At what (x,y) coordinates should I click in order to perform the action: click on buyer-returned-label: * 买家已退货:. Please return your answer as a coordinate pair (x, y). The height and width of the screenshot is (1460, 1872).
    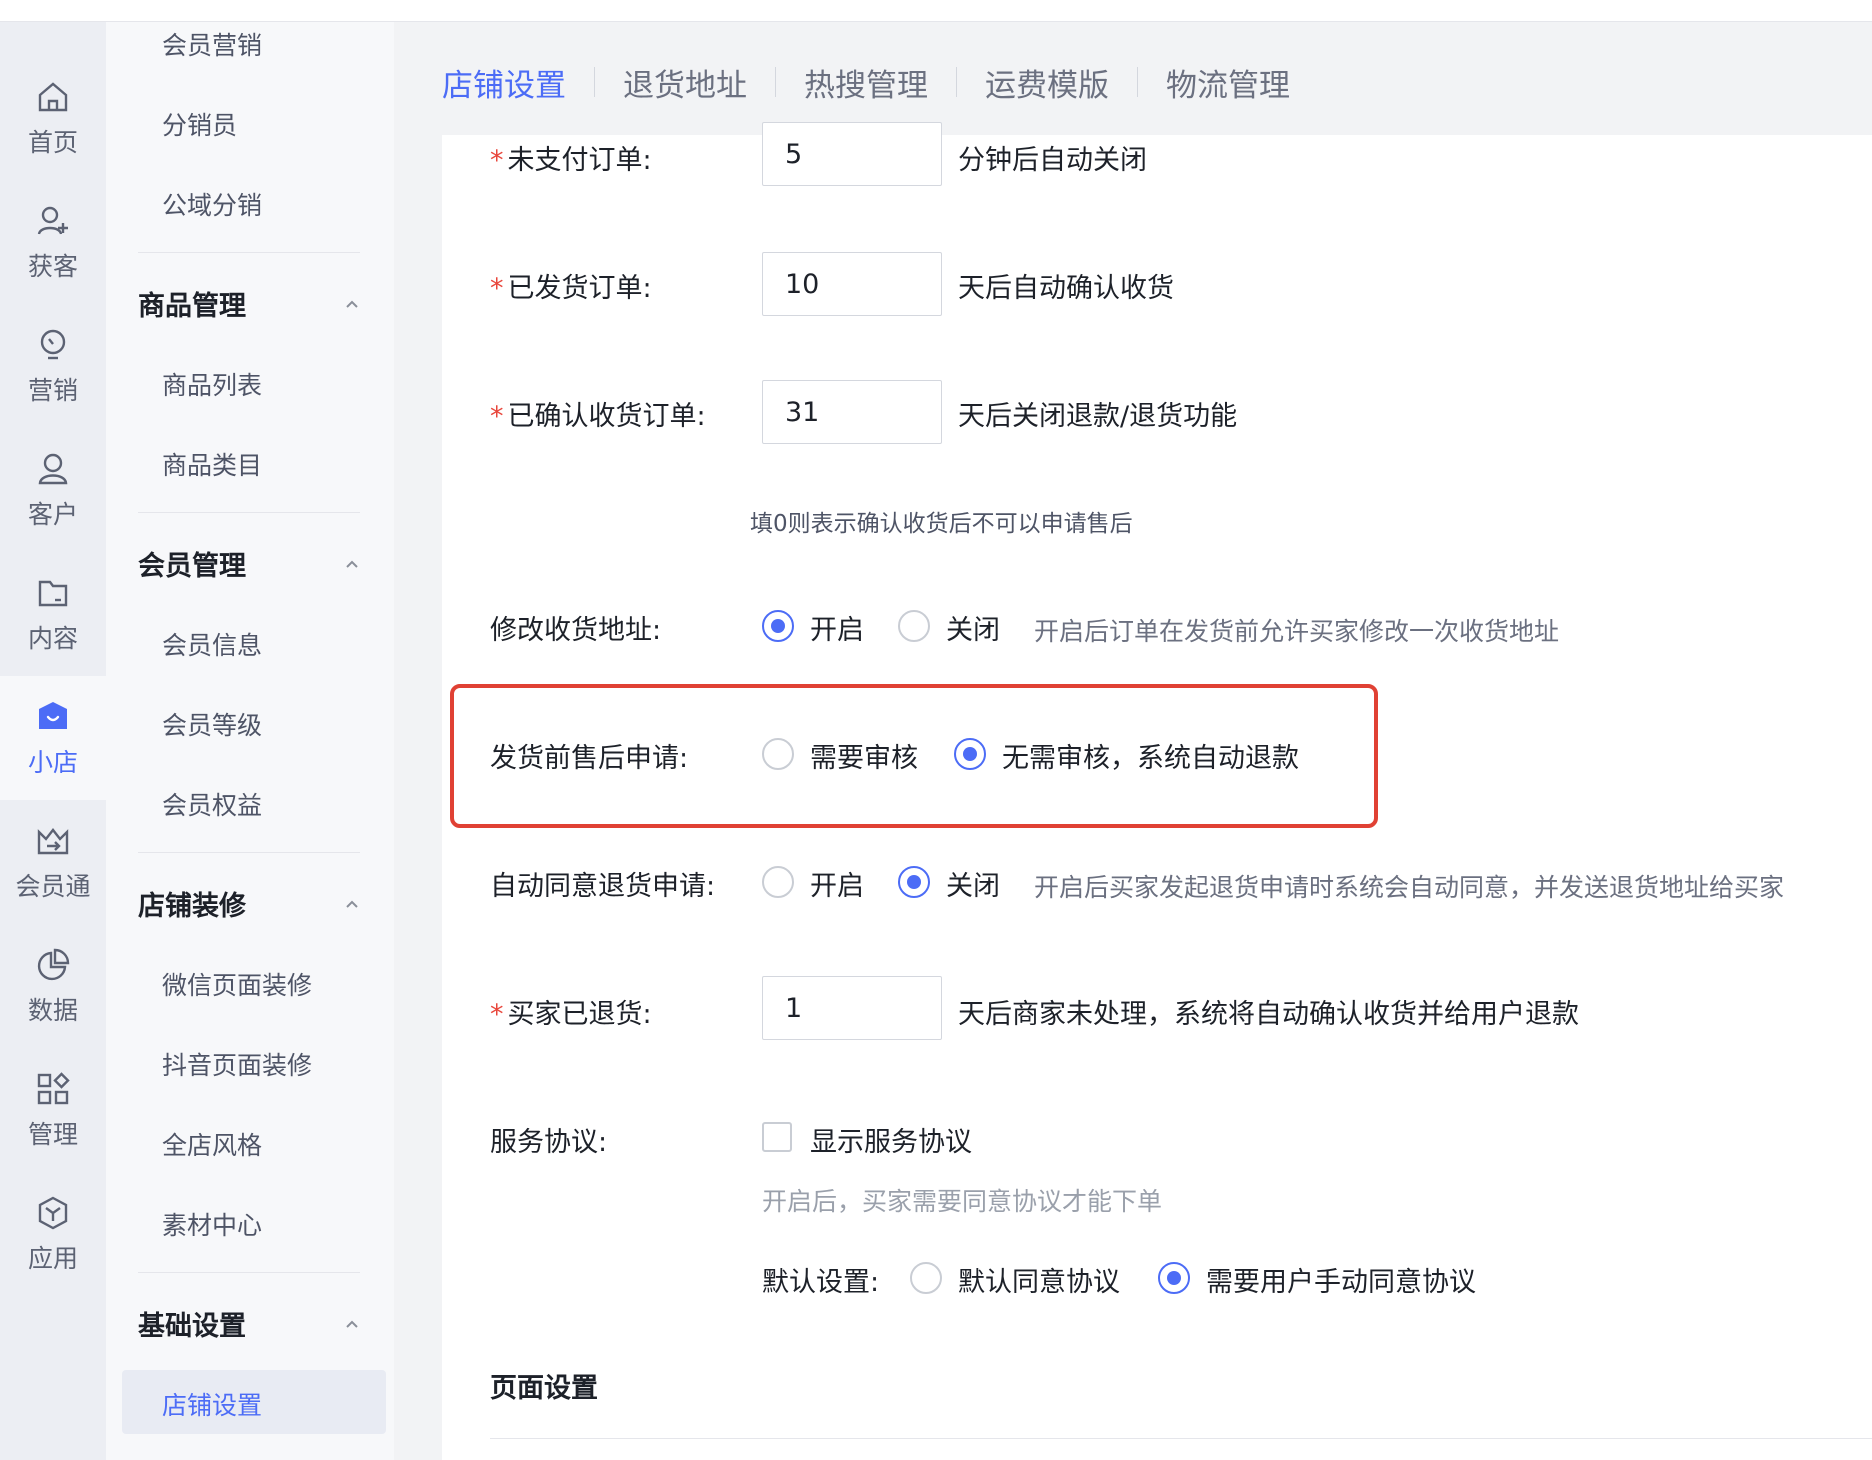
    Looking at the image, I should click on (571, 1011).